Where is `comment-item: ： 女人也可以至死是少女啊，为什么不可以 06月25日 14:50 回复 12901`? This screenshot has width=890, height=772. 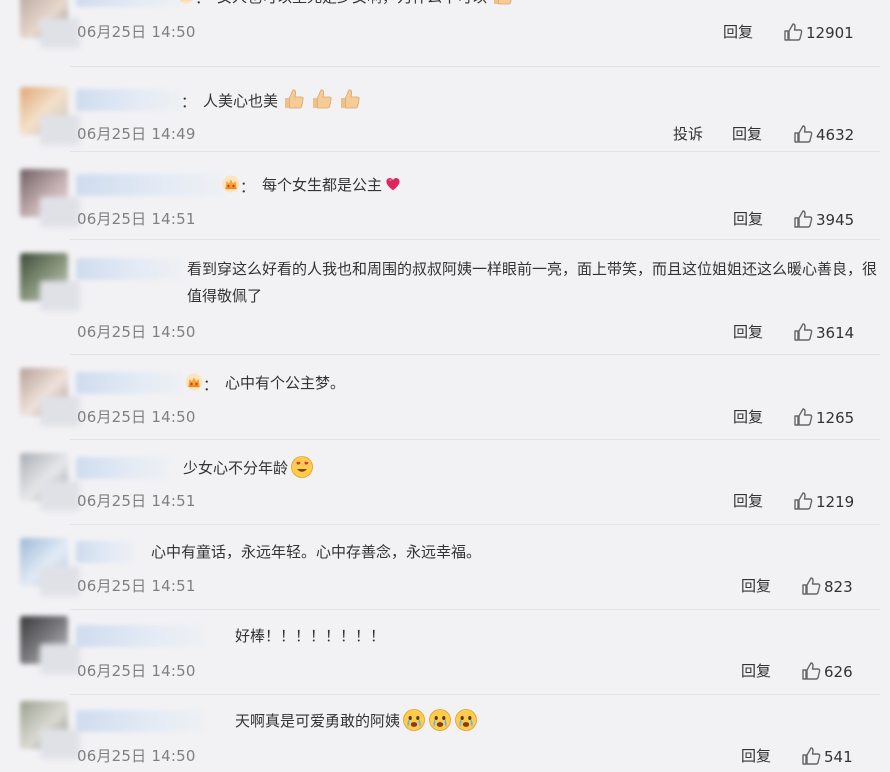 comment-item: ： 女人也可以至死是少女啊，为什么不可以 06月25日 14:50 回复 12901 is located at coordinates (440, 33).